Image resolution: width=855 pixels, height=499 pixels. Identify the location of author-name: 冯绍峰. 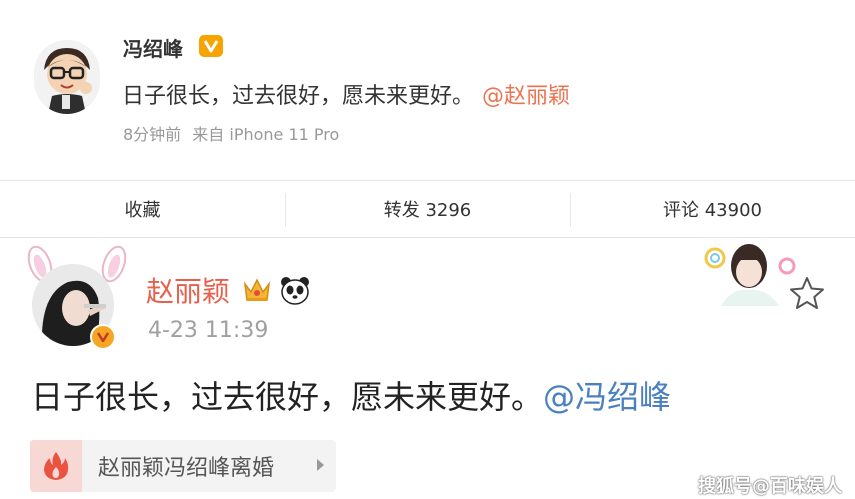
(153, 47).